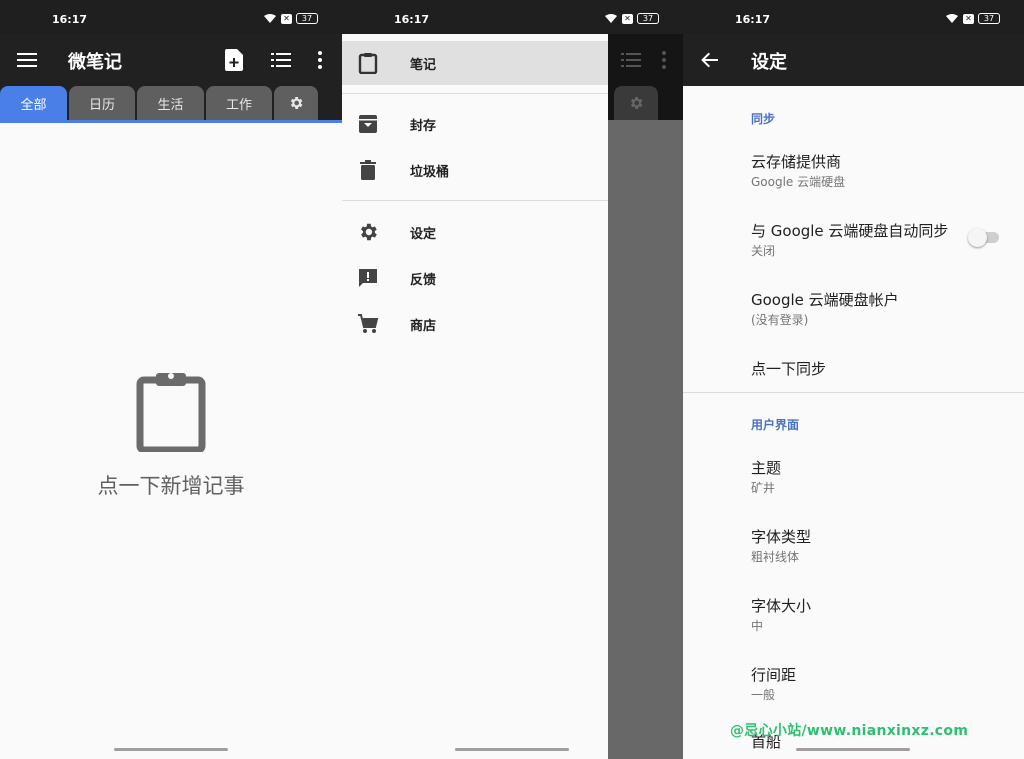  I want to click on setting-value: 关闭, so click(763, 251).